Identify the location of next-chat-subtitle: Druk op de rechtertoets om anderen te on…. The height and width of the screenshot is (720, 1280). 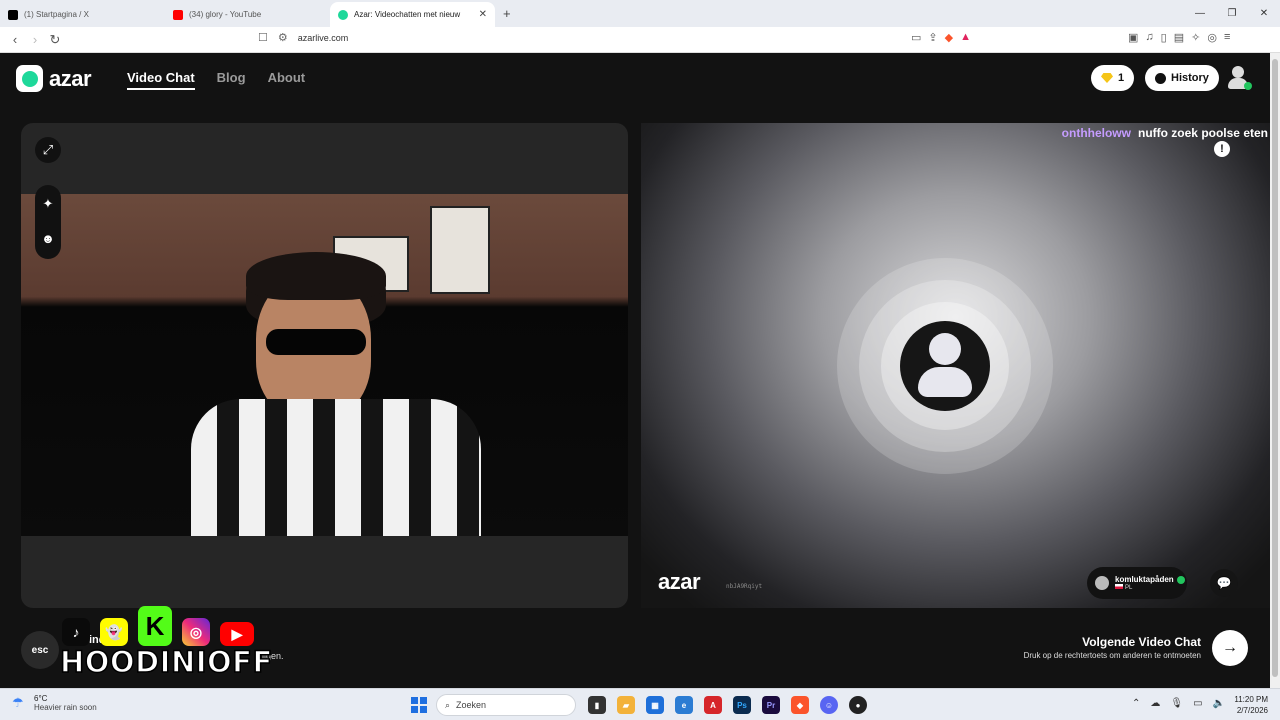
(1112, 655).